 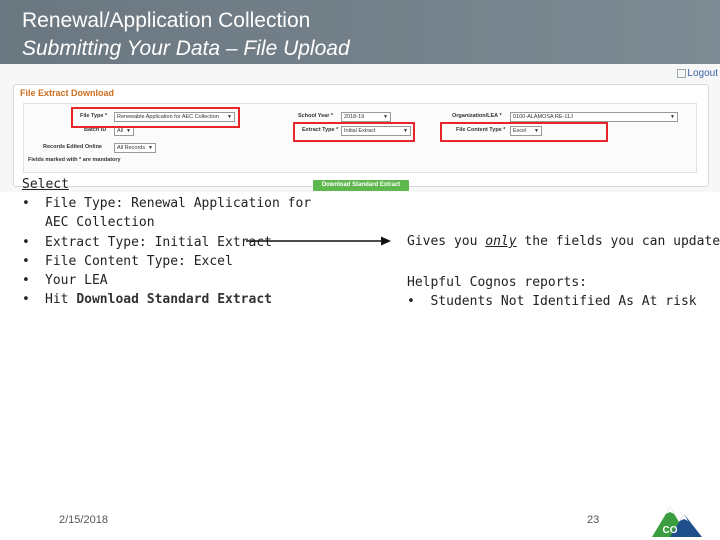 What do you see at coordinates (45, 184) in the screenshot?
I see `select-heading: Select` at bounding box center [45, 184].